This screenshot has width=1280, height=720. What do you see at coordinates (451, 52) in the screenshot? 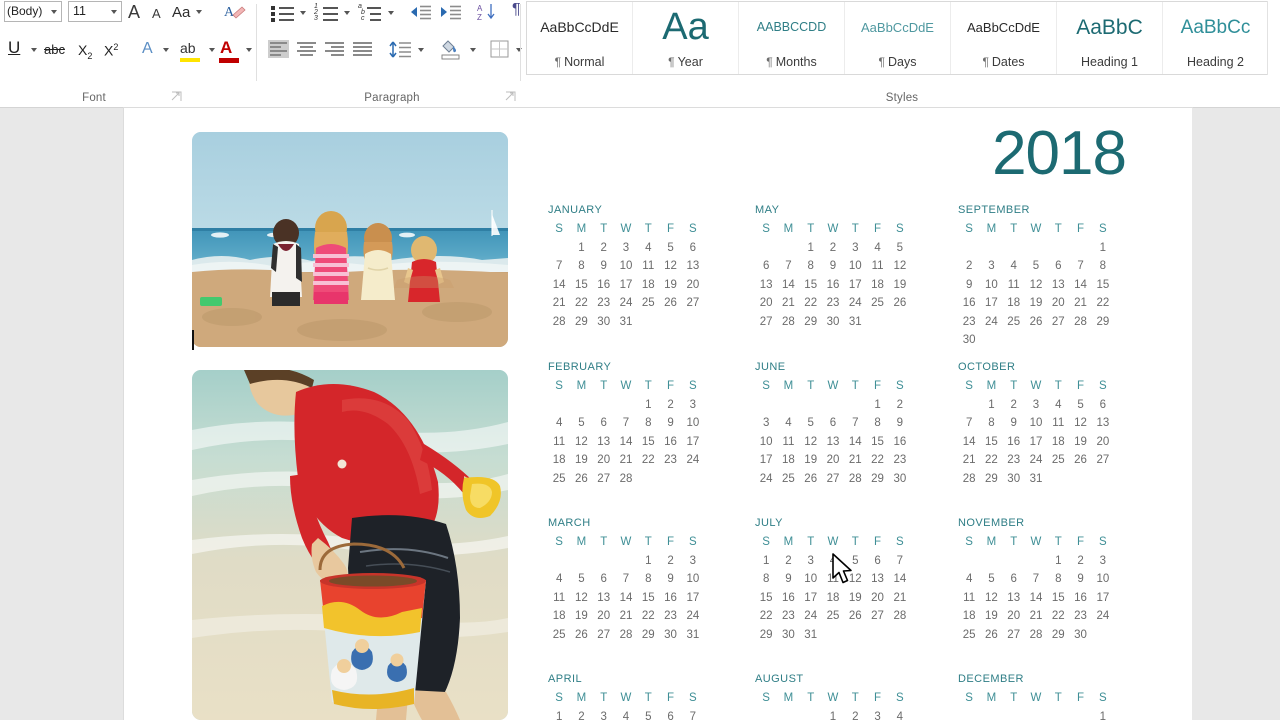
I see `shading-icon` at bounding box center [451, 52].